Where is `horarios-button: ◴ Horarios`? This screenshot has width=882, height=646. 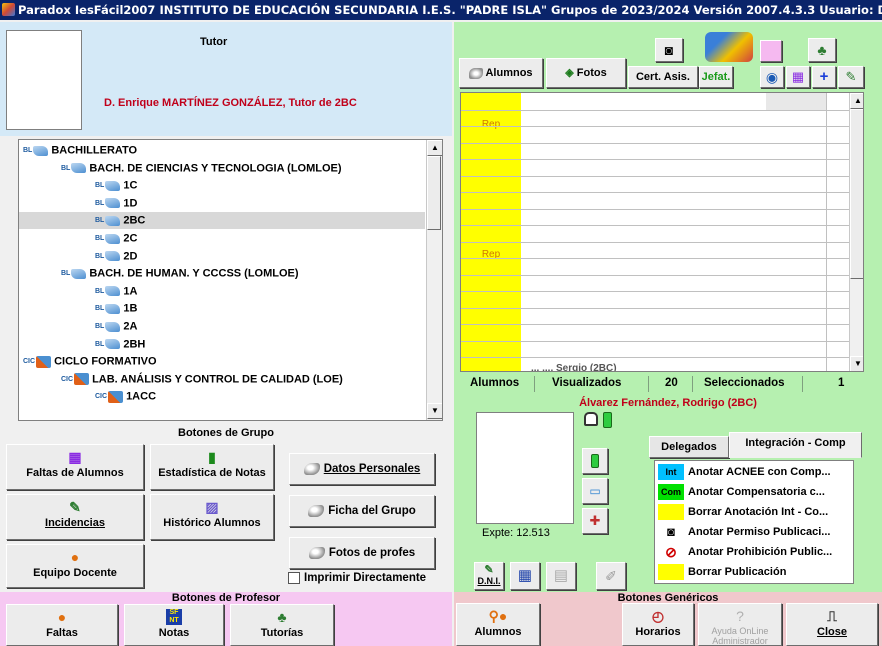 horarios-button: ◴ Horarios is located at coordinates (658, 624).